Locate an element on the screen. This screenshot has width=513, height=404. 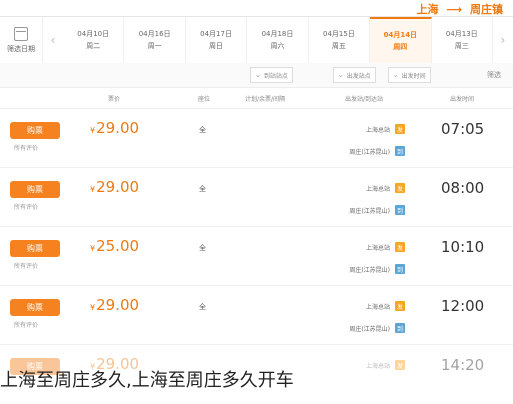
departure-time: 12:00 is located at coordinates (463, 306).